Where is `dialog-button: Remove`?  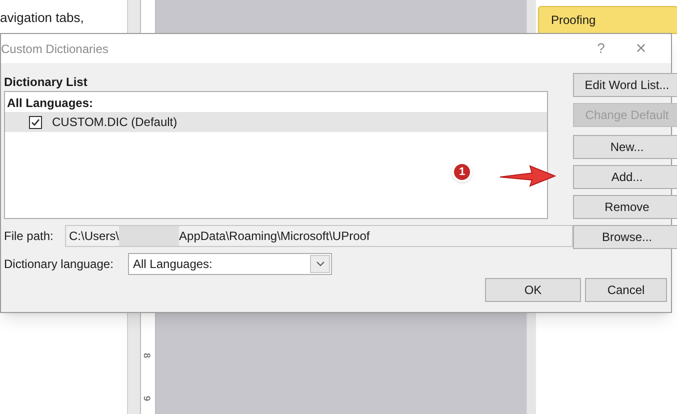 dialog-button: Remove is located at coordinates (625, 207).